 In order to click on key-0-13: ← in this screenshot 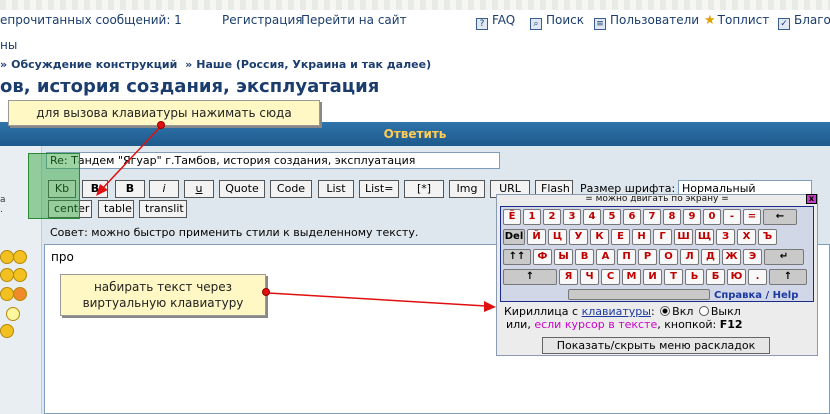, I will do `click(780, 217)`.